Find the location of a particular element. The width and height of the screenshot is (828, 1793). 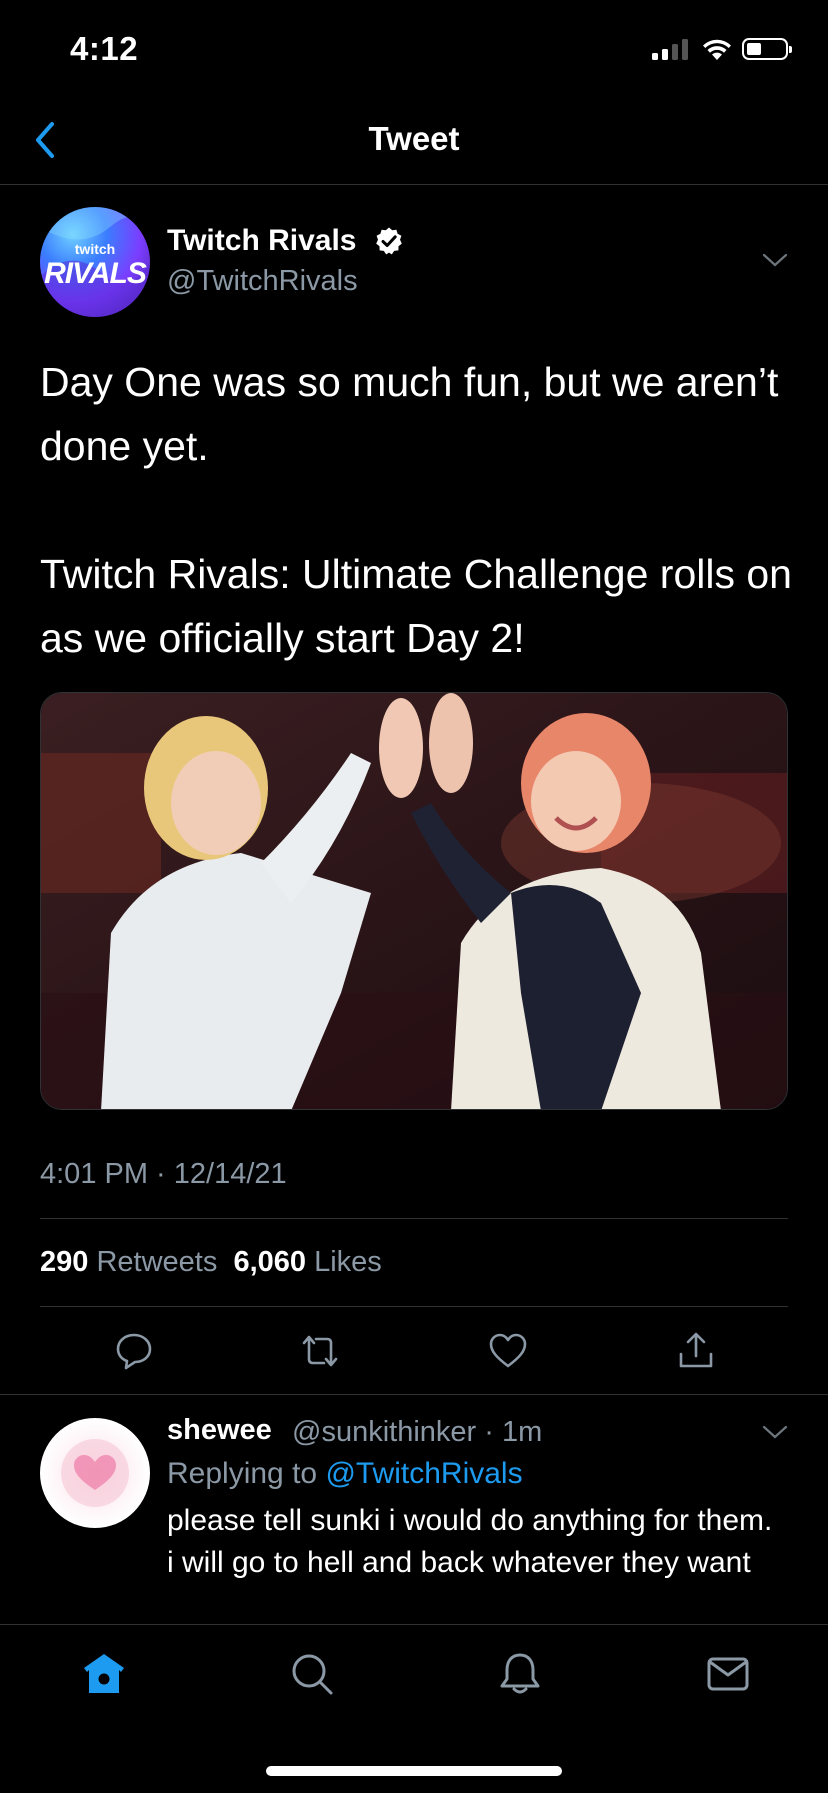

like-icon is located at coordinates (508, 1351).